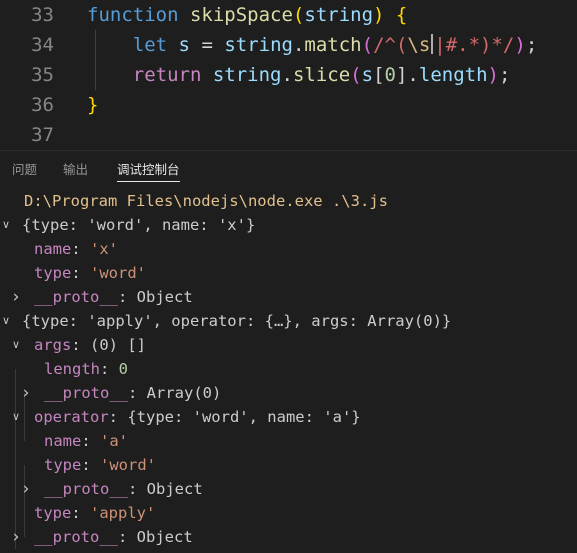  I want to click on tree-node: ∨ {type: 'word', name: 'x'}, so click(288, 225).